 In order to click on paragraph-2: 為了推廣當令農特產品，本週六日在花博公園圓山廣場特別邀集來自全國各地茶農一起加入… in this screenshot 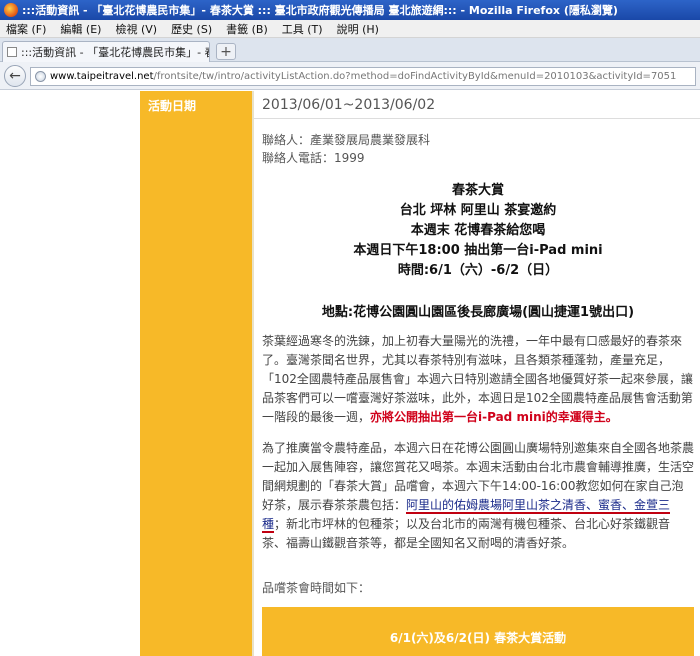, I will do `click(478, 496)`.